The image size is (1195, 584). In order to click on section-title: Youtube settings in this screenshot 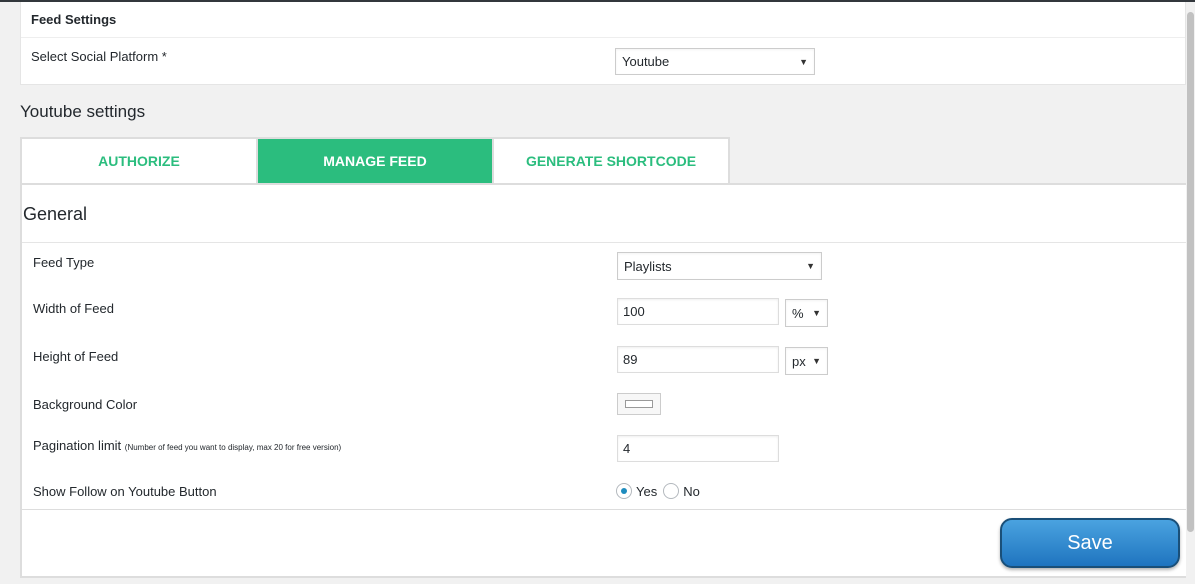, I will do `click(83, 111)`.